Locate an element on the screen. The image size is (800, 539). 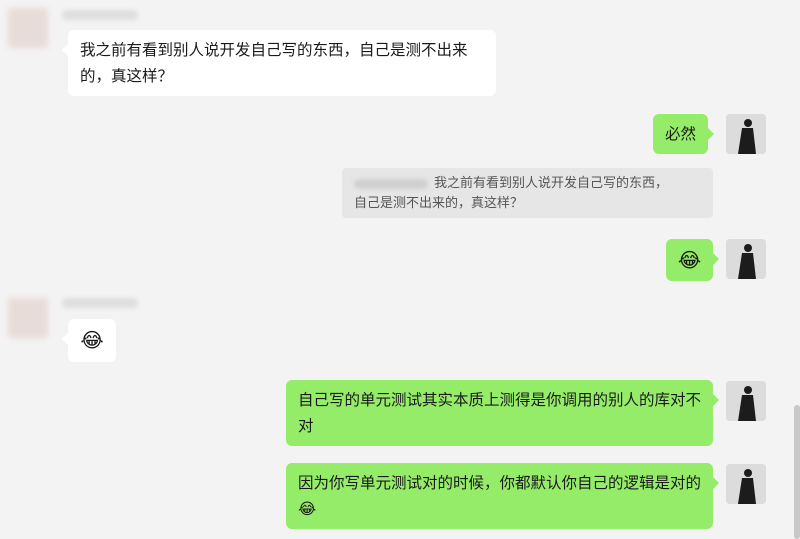
self-message-bubble: 自己写的单元测试其实本质上测得是你调用的别人的库对不对 is located at coordinates (502, 413).